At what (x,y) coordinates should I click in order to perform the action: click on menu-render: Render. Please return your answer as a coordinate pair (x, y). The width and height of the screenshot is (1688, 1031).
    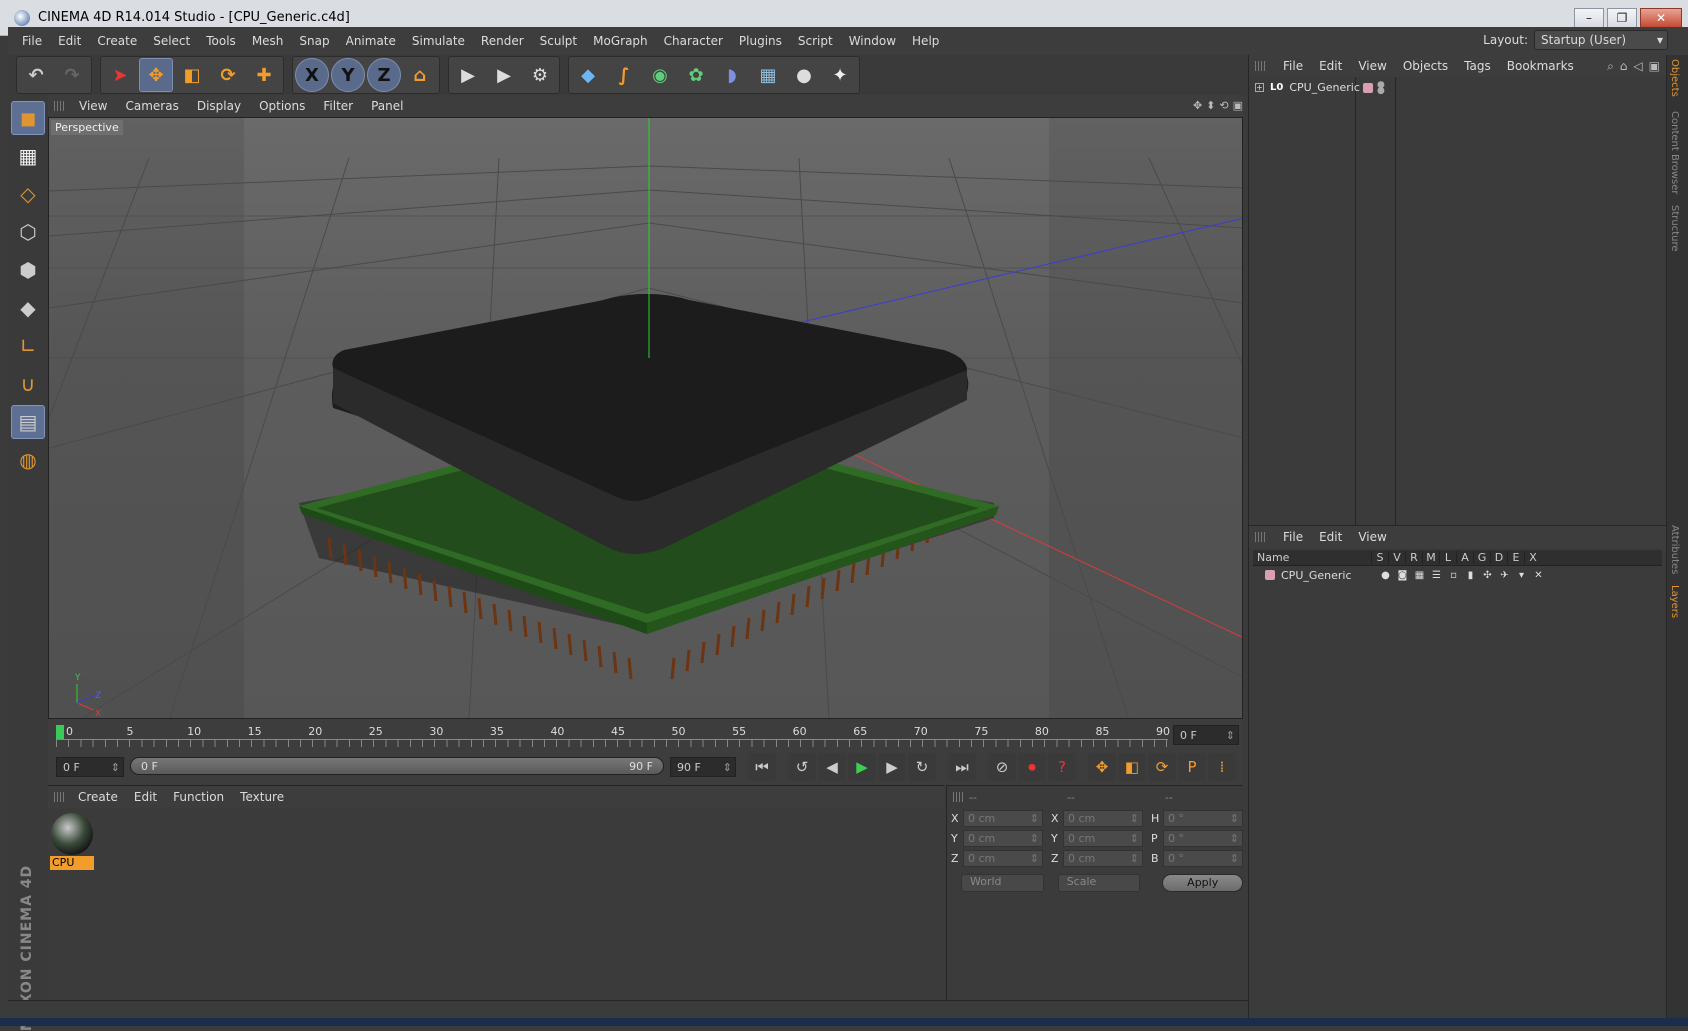
    Looking at the image, I should click on (502, 41).